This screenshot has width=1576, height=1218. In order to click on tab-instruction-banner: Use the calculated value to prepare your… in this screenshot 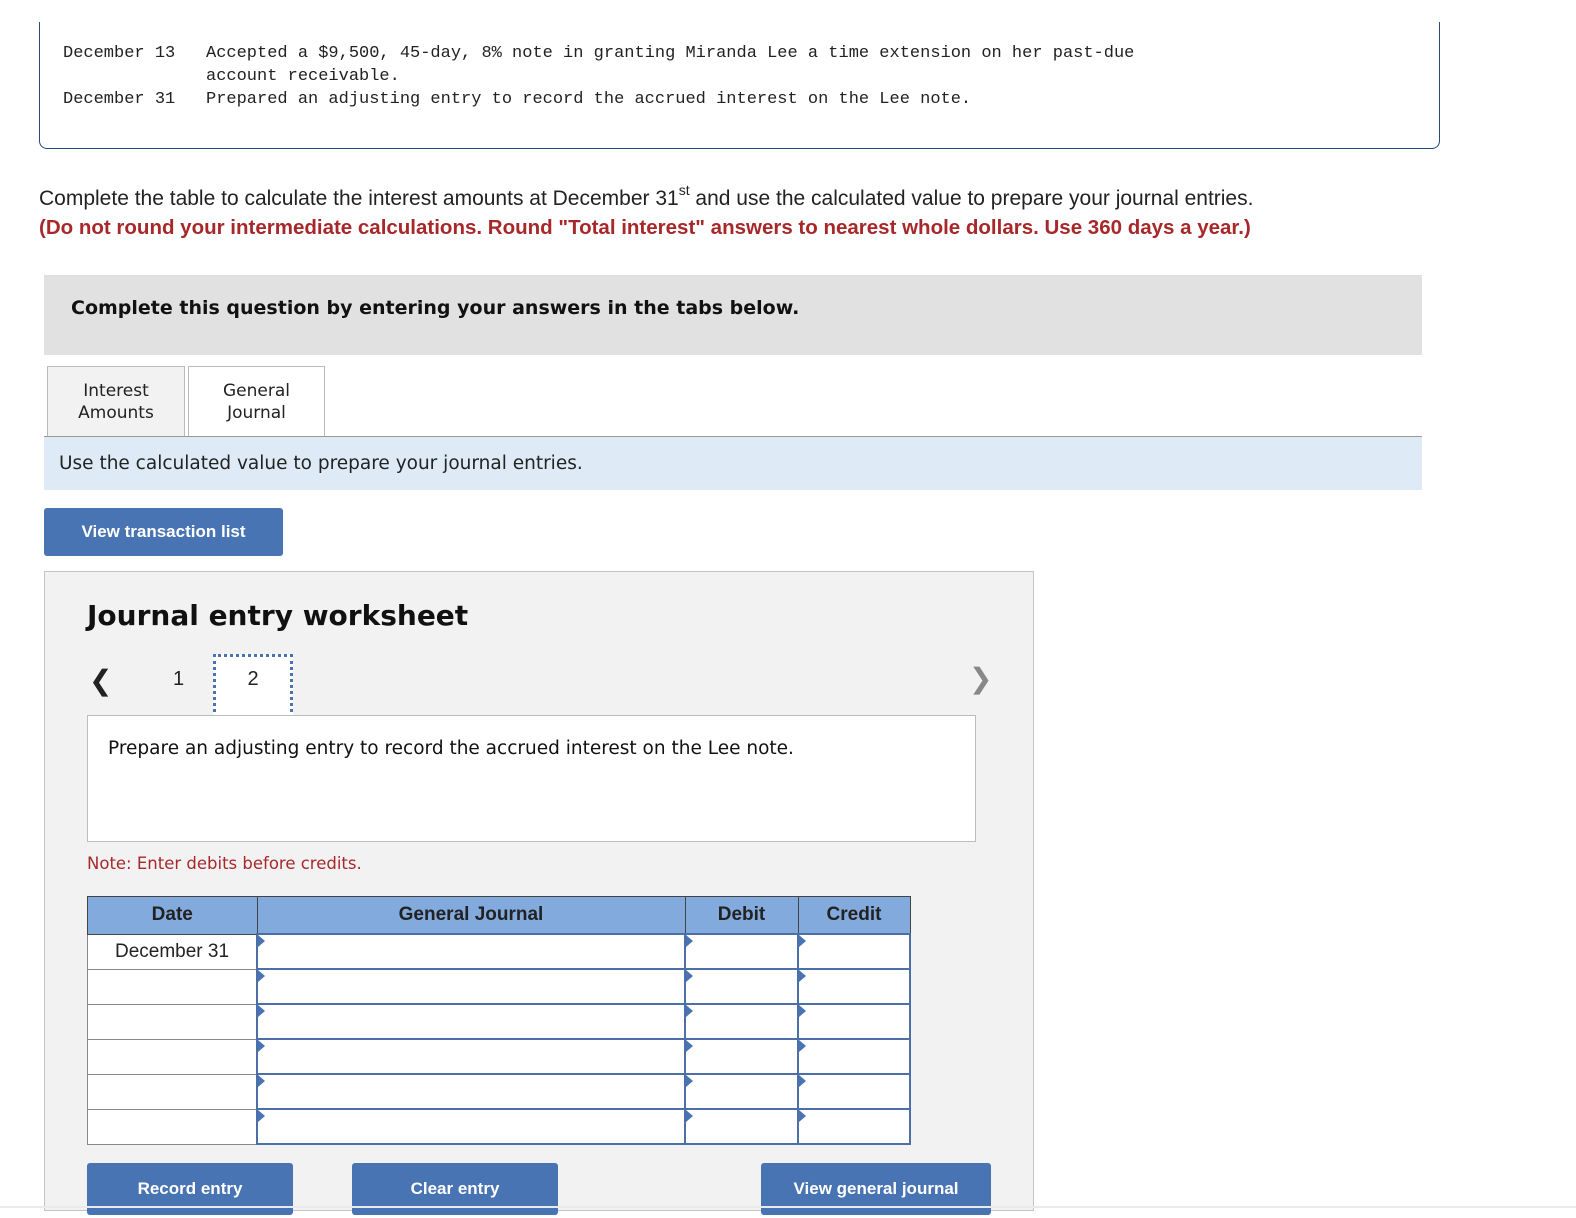, I will do `click(733, 463)`.